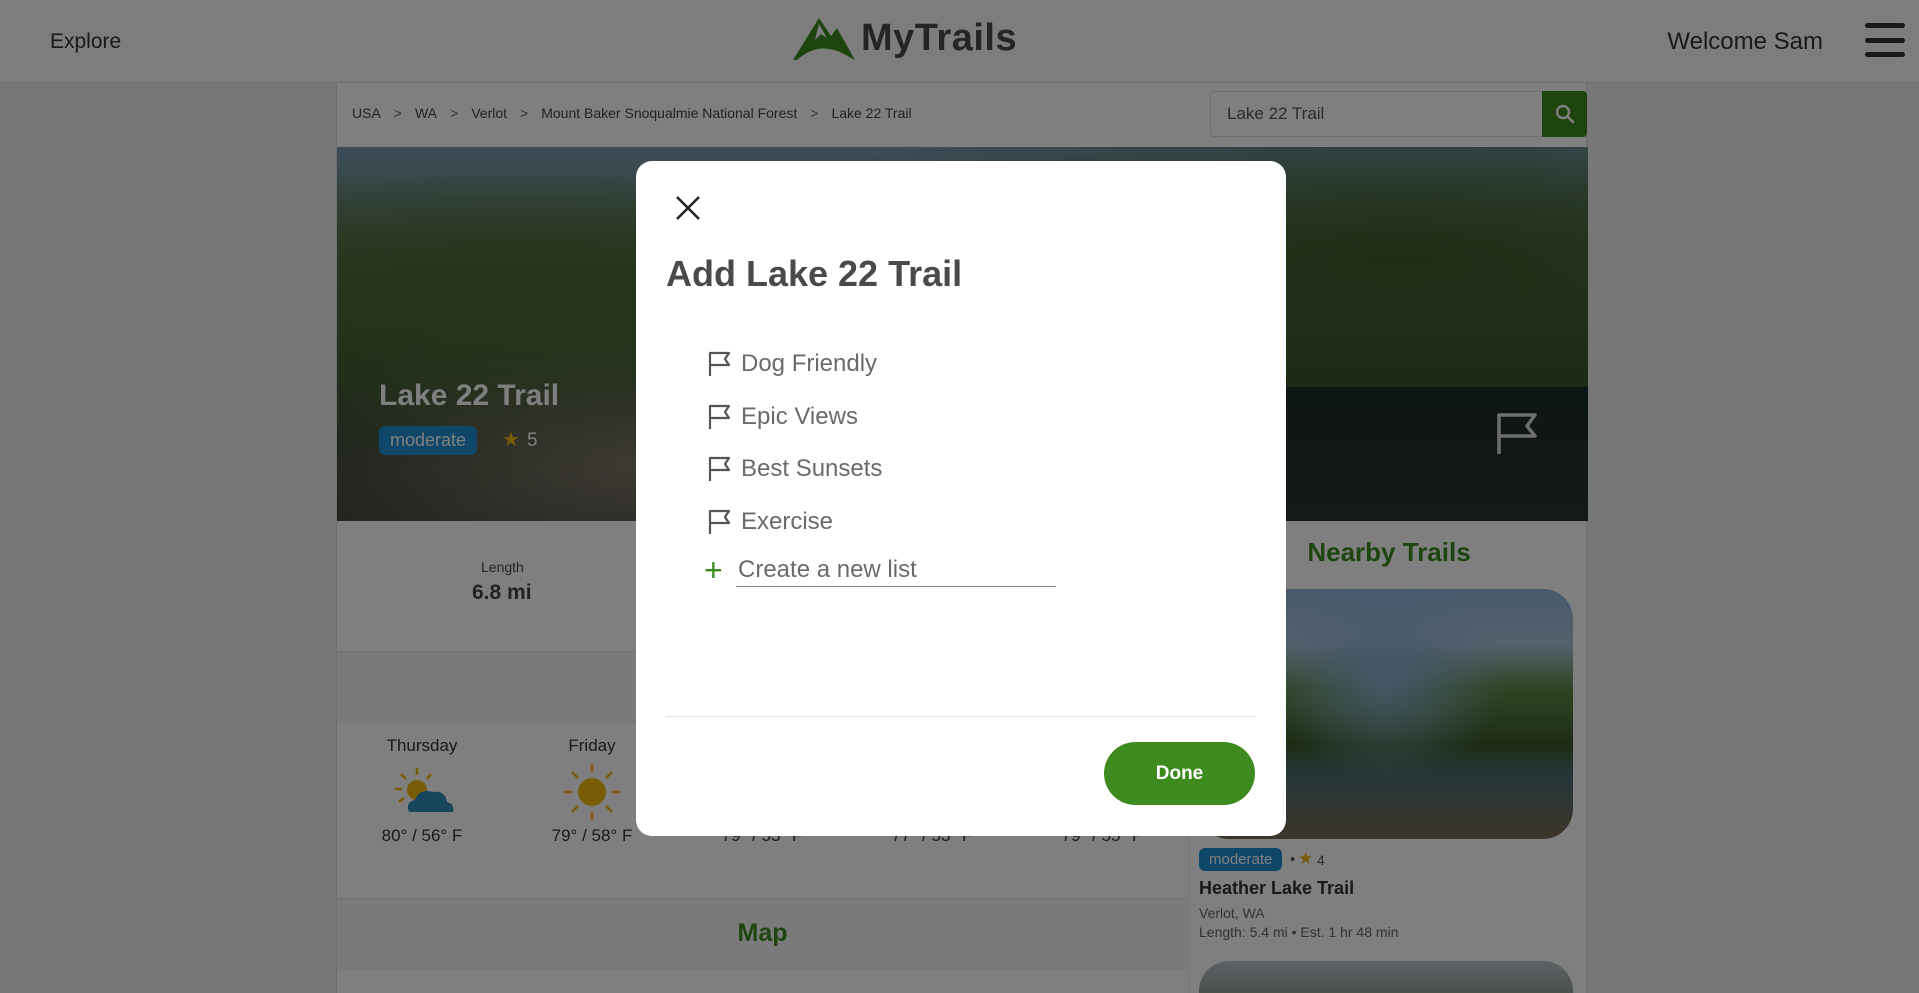 Image resolution: width=1919 pixels, height=993 pixels. I want to click on modal-divider, so click(961, 716).